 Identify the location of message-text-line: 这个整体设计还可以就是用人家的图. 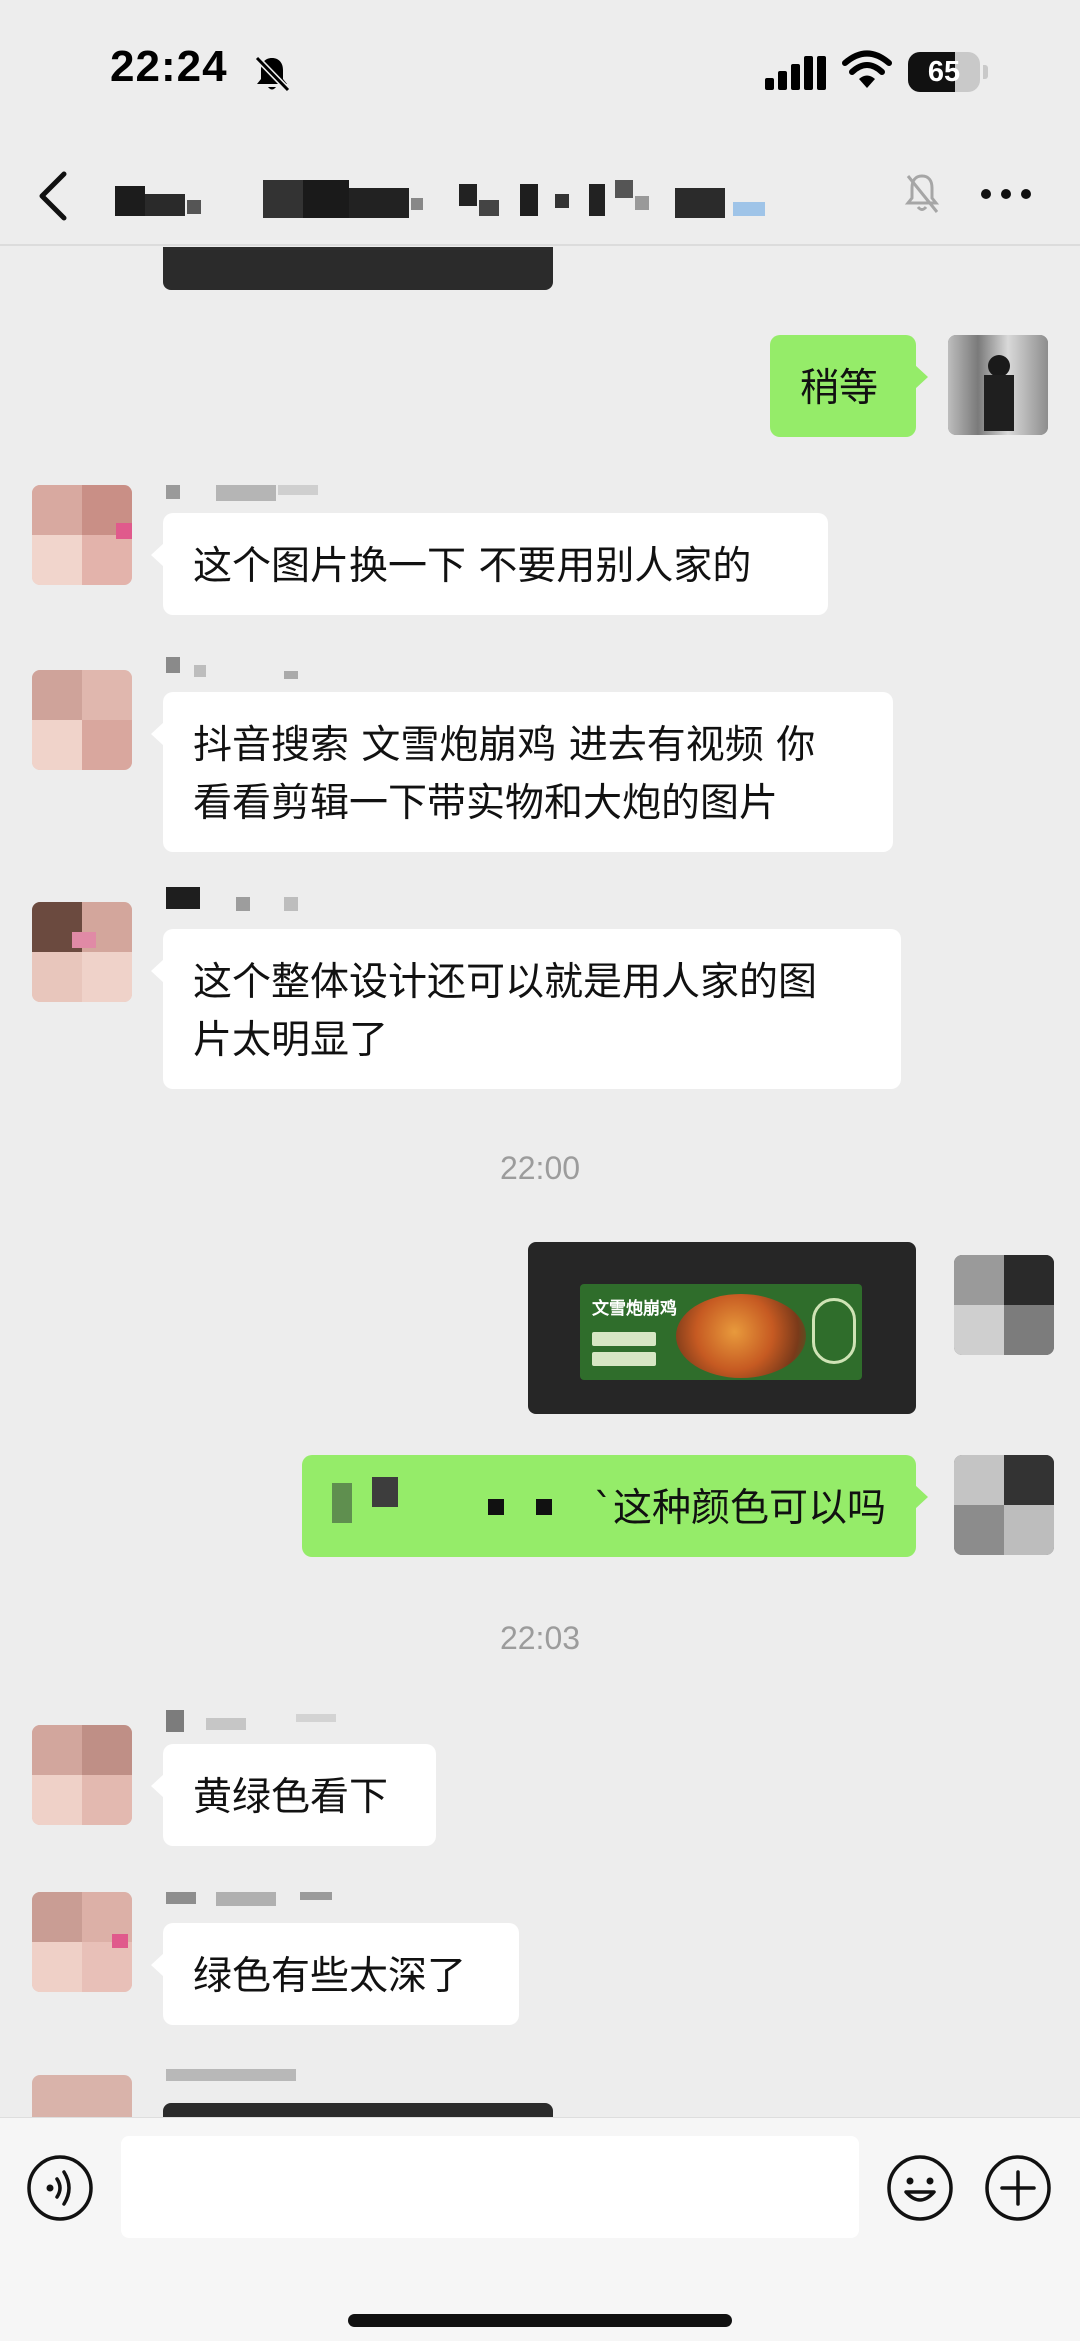
(505, 982).